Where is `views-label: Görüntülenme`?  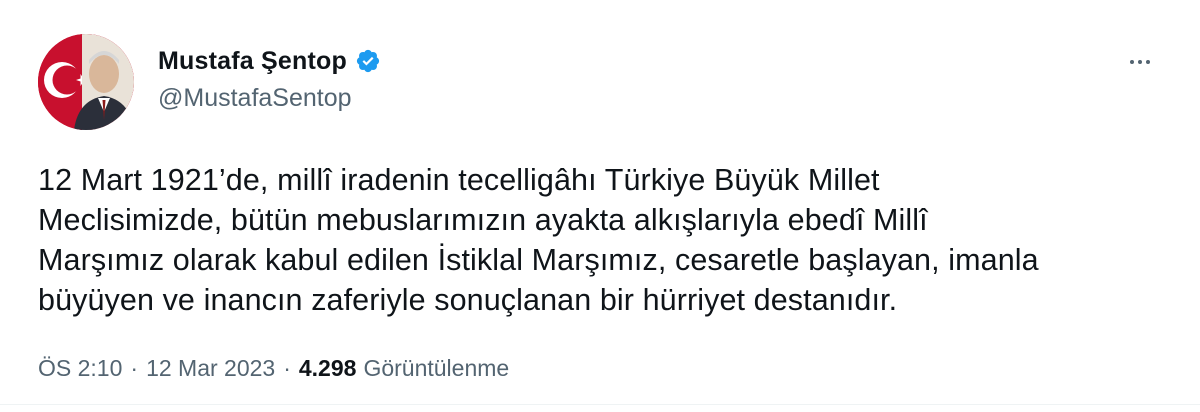 views-label: Görüntülenme is located at coordinates (436, 368).